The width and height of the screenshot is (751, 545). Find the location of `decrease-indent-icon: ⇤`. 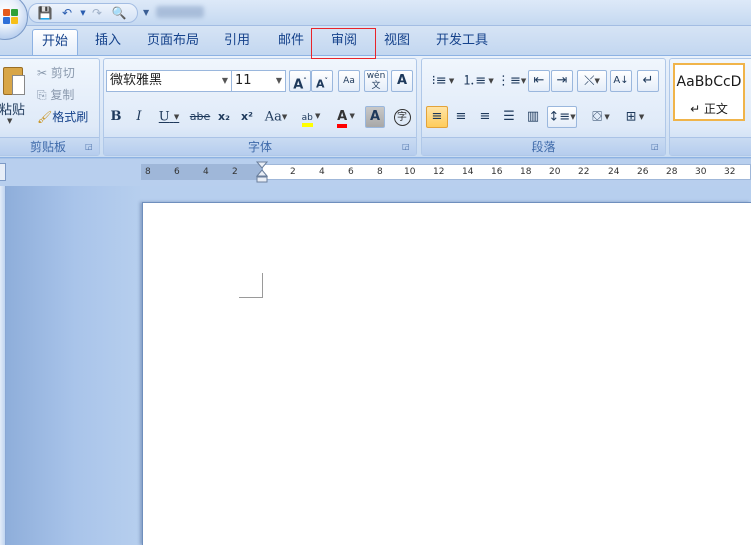

decrease-indent-icon: ⇤ is located at coordinates (539, 80).